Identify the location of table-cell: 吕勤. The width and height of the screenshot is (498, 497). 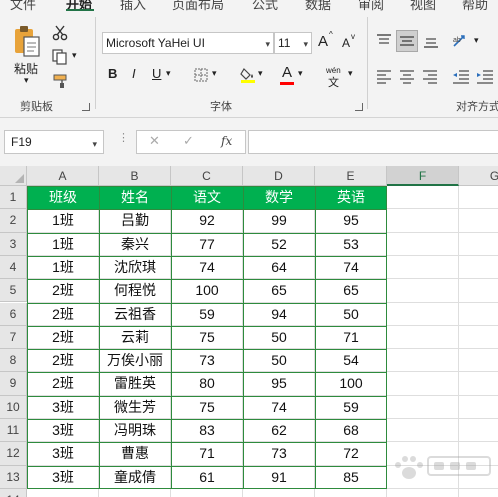
(135, 220).